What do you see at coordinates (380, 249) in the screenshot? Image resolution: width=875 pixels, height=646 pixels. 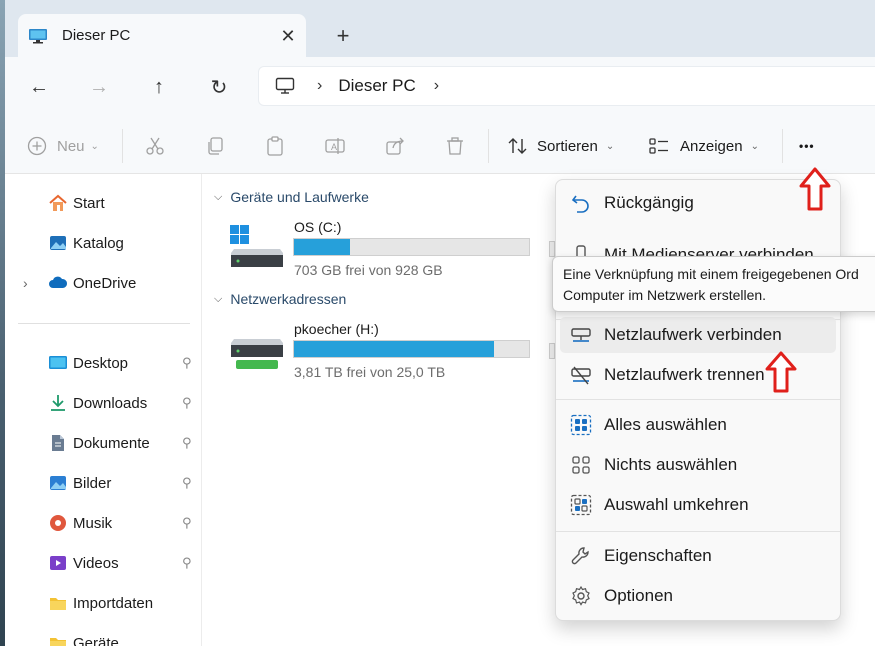 I see `drive-os-c: OS (C:) 703 GB frei von 928 GB` at bounding box center [380, 249].